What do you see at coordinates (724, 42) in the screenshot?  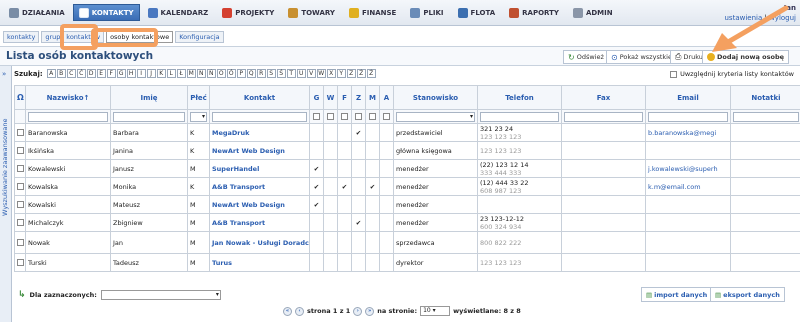 I see `arrow-head` at bounding box center [724, 42].